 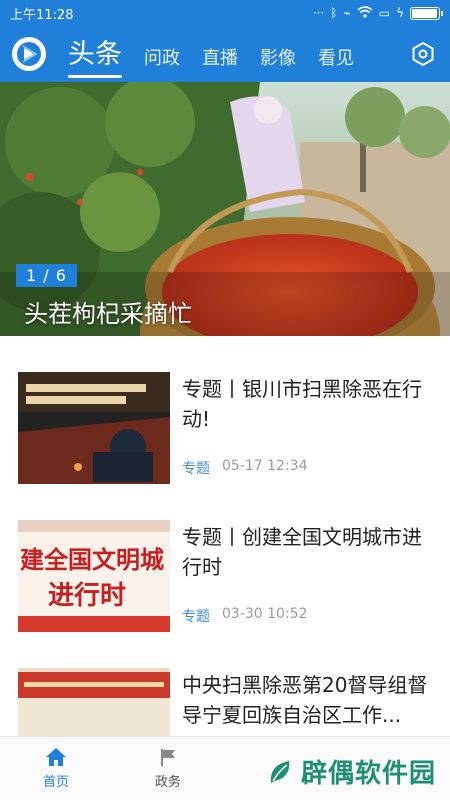 I want to click on sim-icon: ▭, so click(x=384, y=13).